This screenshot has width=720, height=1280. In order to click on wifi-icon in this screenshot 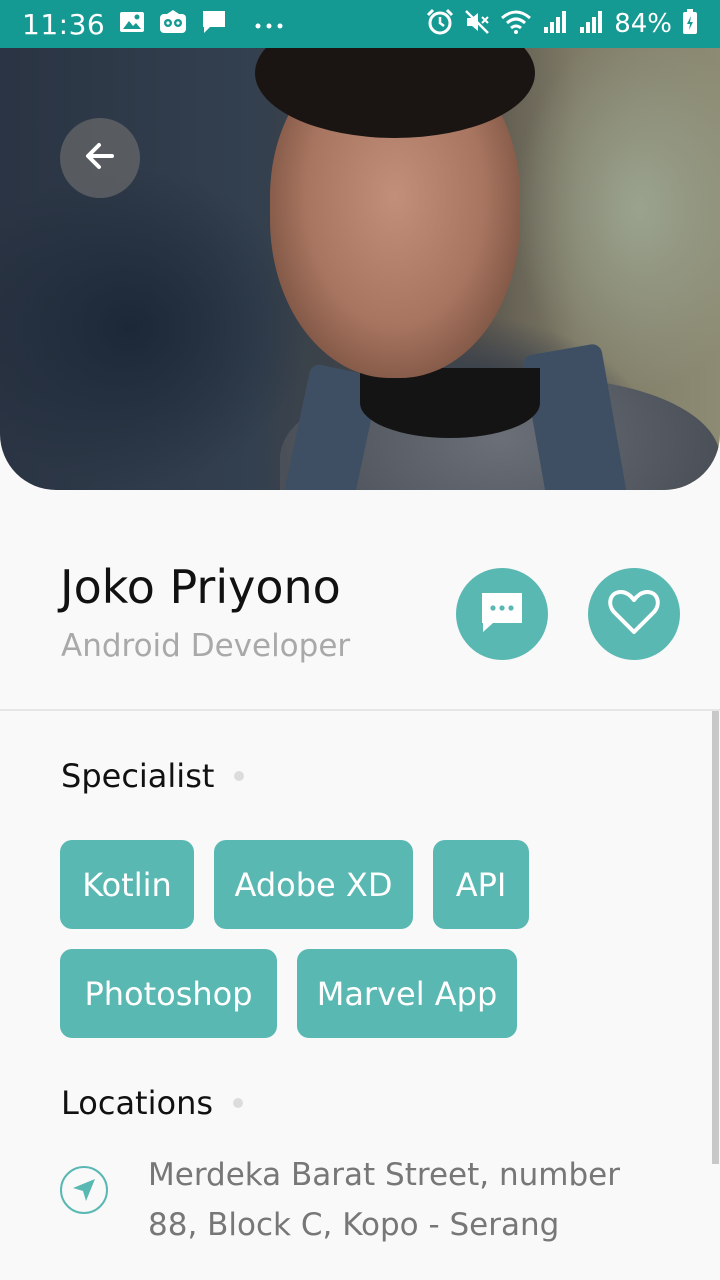, I will do `click(516, 24)`.